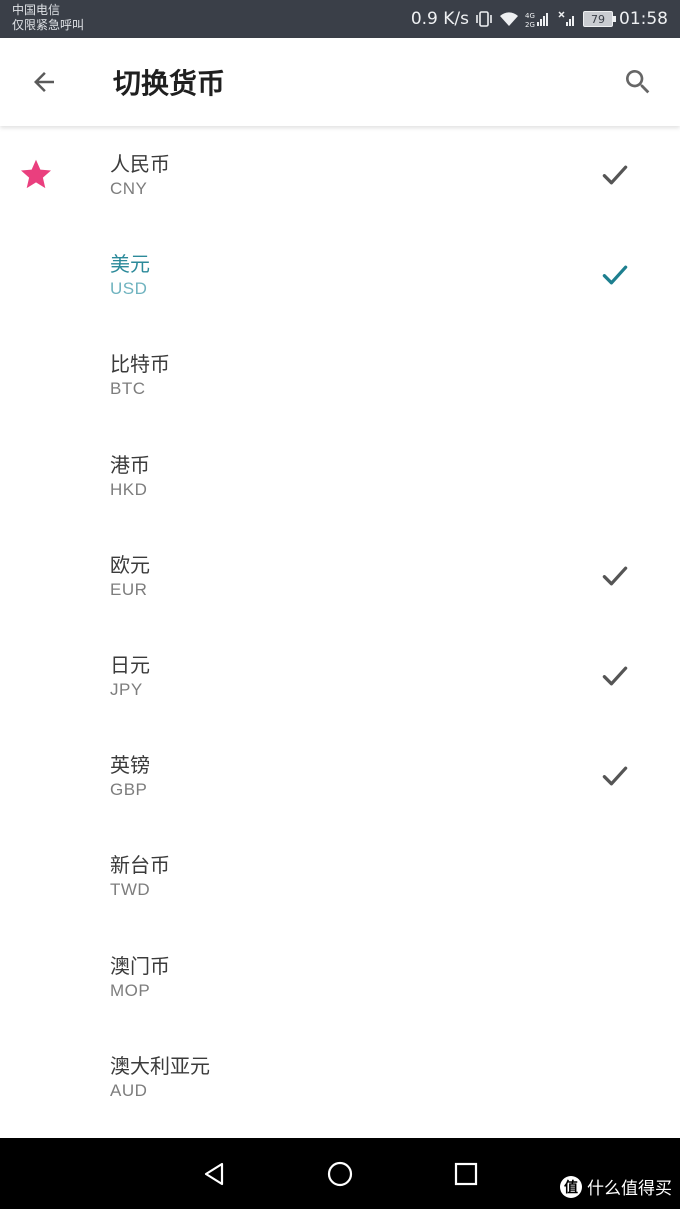  What do you see at coordinates (140, 865) in the screenshot?
I see `currency-name: 新台币` at bounding box center [140, 865].